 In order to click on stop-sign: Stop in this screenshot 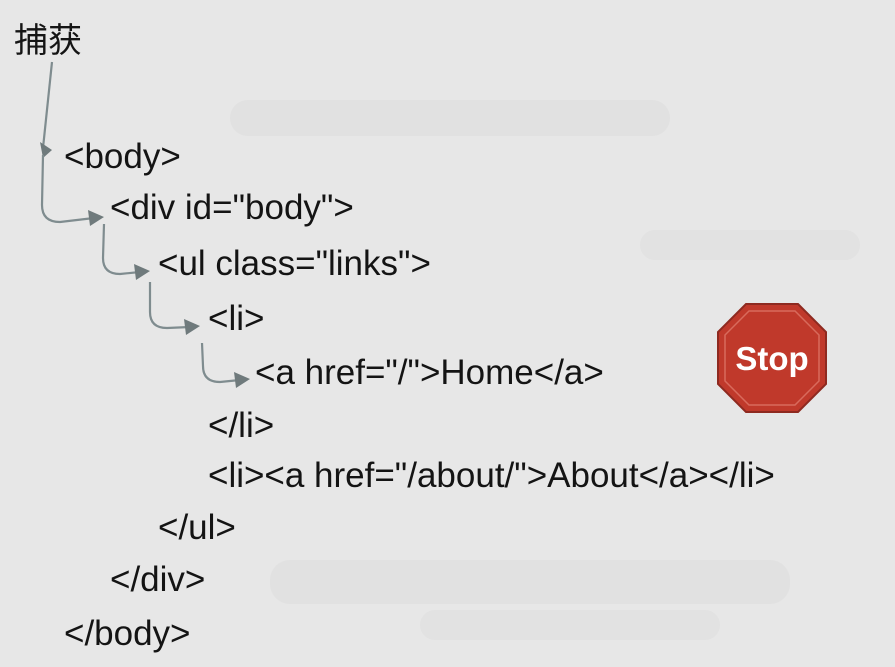, I will do `click(772, 358)`.